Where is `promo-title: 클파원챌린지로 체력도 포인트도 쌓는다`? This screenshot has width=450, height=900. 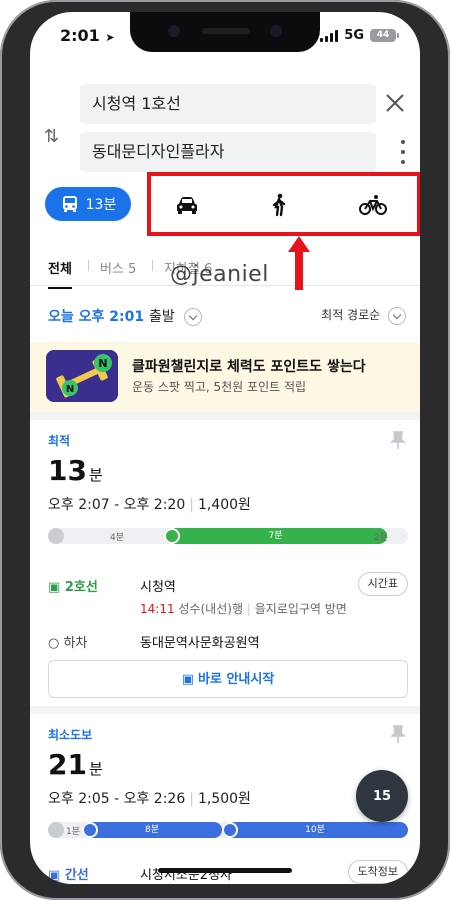
promo-title: 클파원챌린지로 체력도 포인트도 쌓는다 is located at coordinates (249, 367).